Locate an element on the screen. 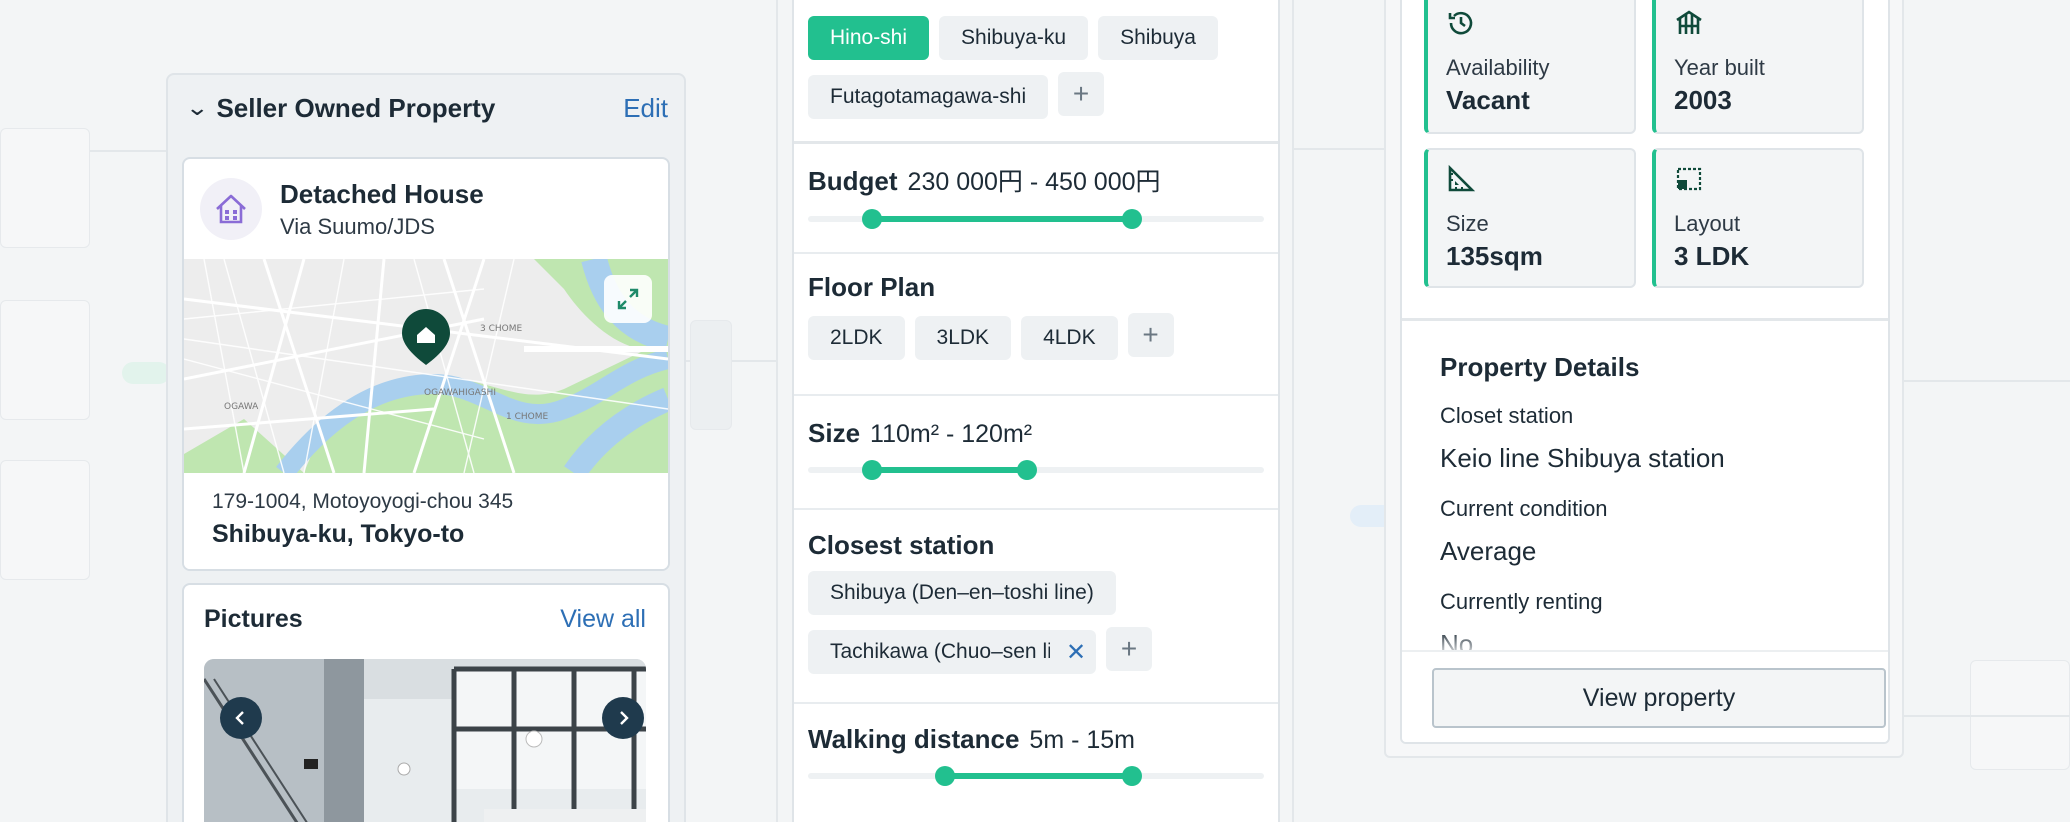 Image resolution: width=2070 pixels, height=822 pixels. walking-min-handle is located at coordinates (944, 776).